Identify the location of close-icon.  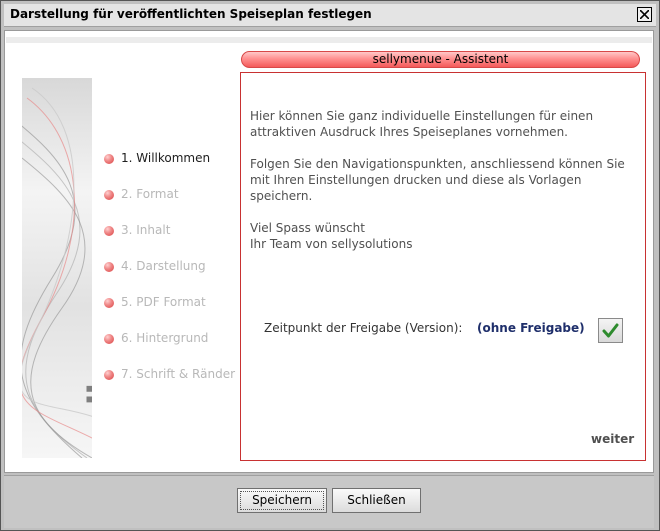
(644, 14).